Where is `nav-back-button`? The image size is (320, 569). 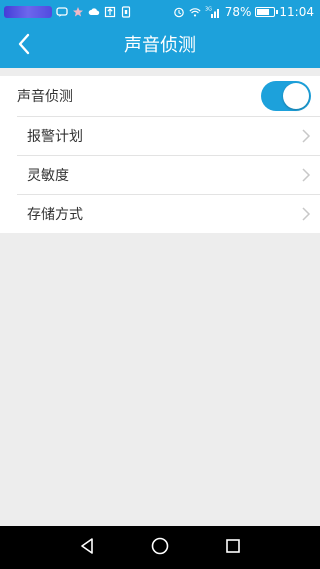
nav-back-button is located at coordinates (87, 548).